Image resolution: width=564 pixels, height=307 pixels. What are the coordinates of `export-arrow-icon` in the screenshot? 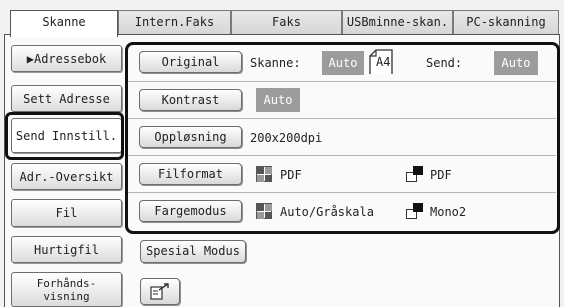 It's located at (159, 291).